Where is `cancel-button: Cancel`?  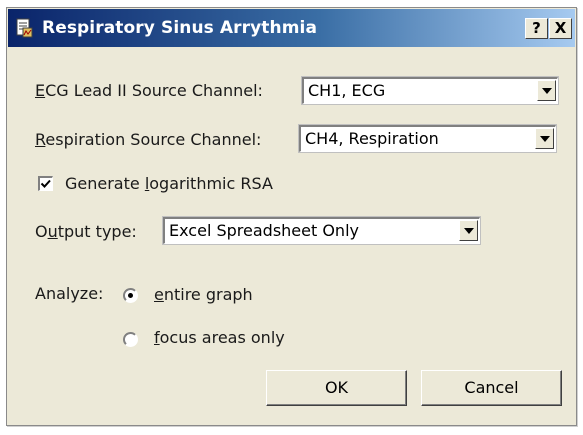
cancel-button: Cancel is located at coordinates (491, 388).